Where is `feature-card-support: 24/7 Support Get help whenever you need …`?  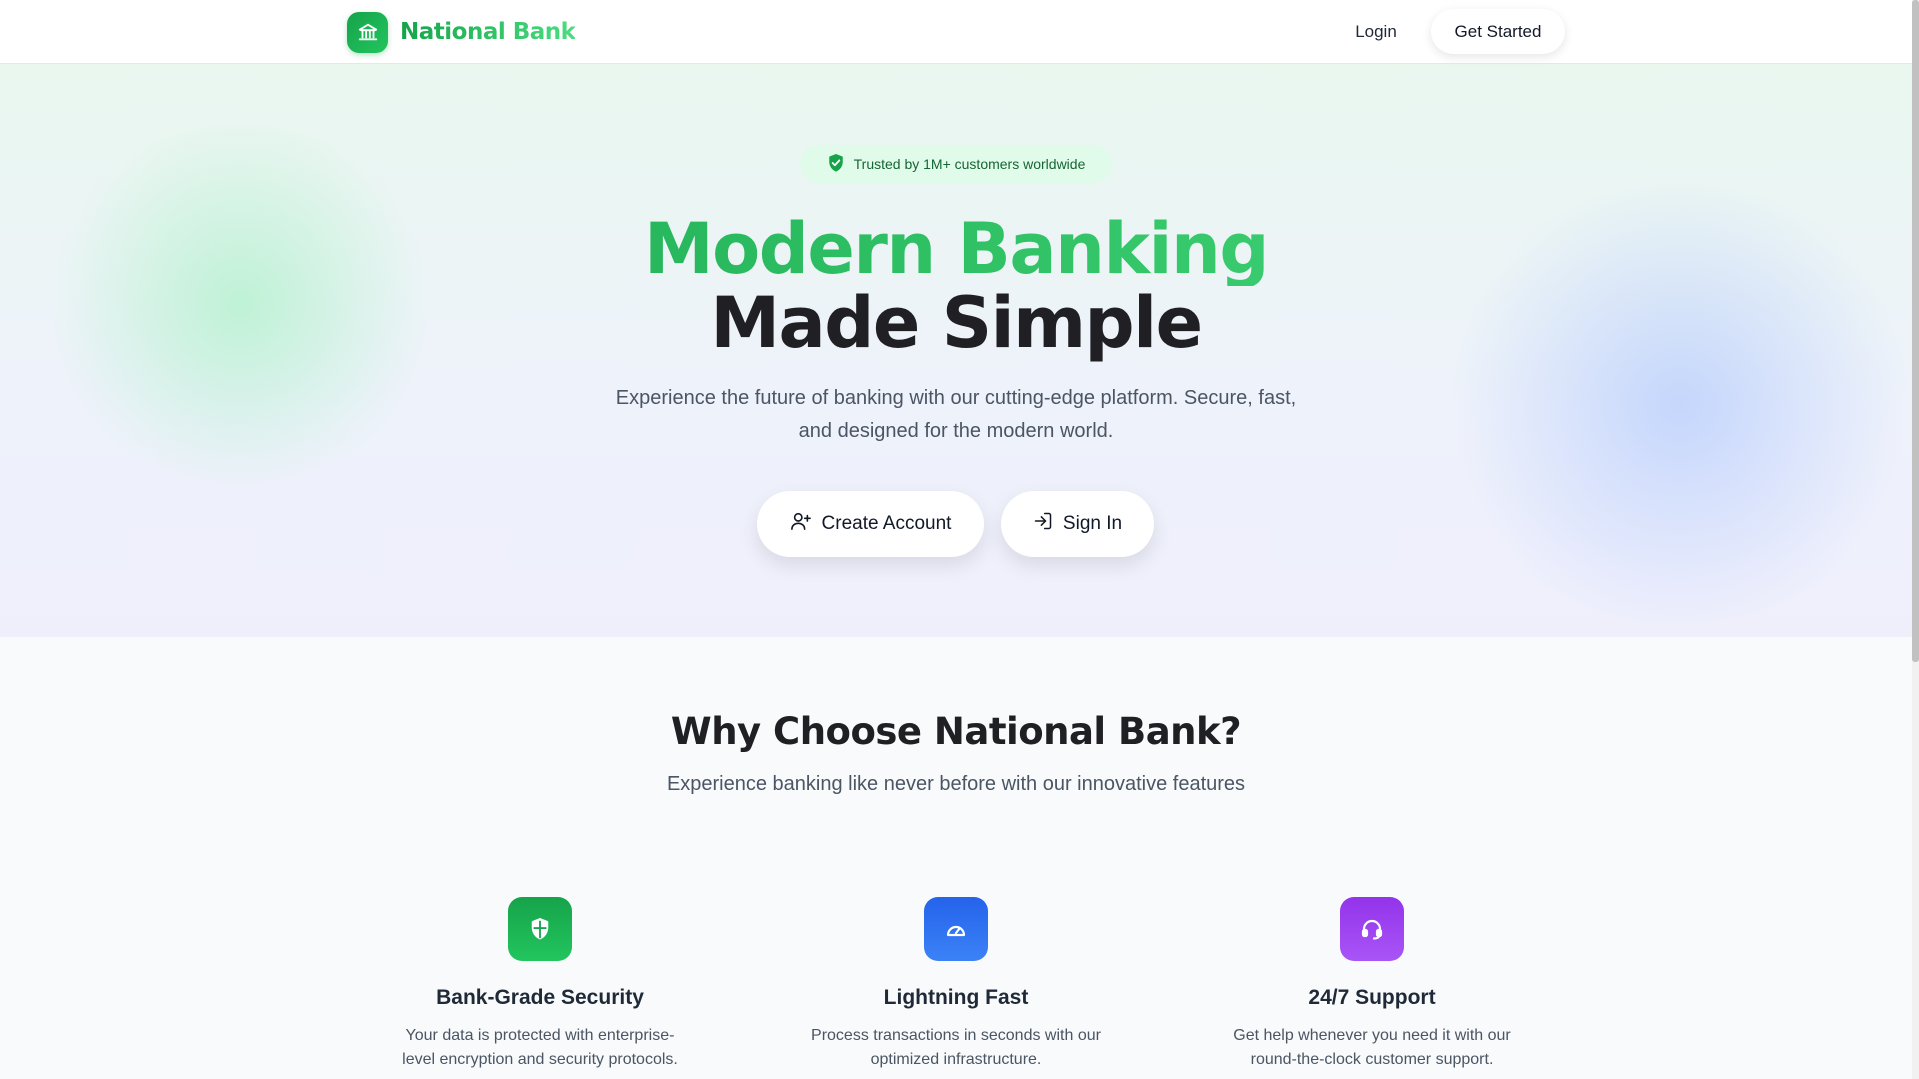 feature-card-support: 24/7 Support Get help whenever you need … is located at coordinates (1372, 984).